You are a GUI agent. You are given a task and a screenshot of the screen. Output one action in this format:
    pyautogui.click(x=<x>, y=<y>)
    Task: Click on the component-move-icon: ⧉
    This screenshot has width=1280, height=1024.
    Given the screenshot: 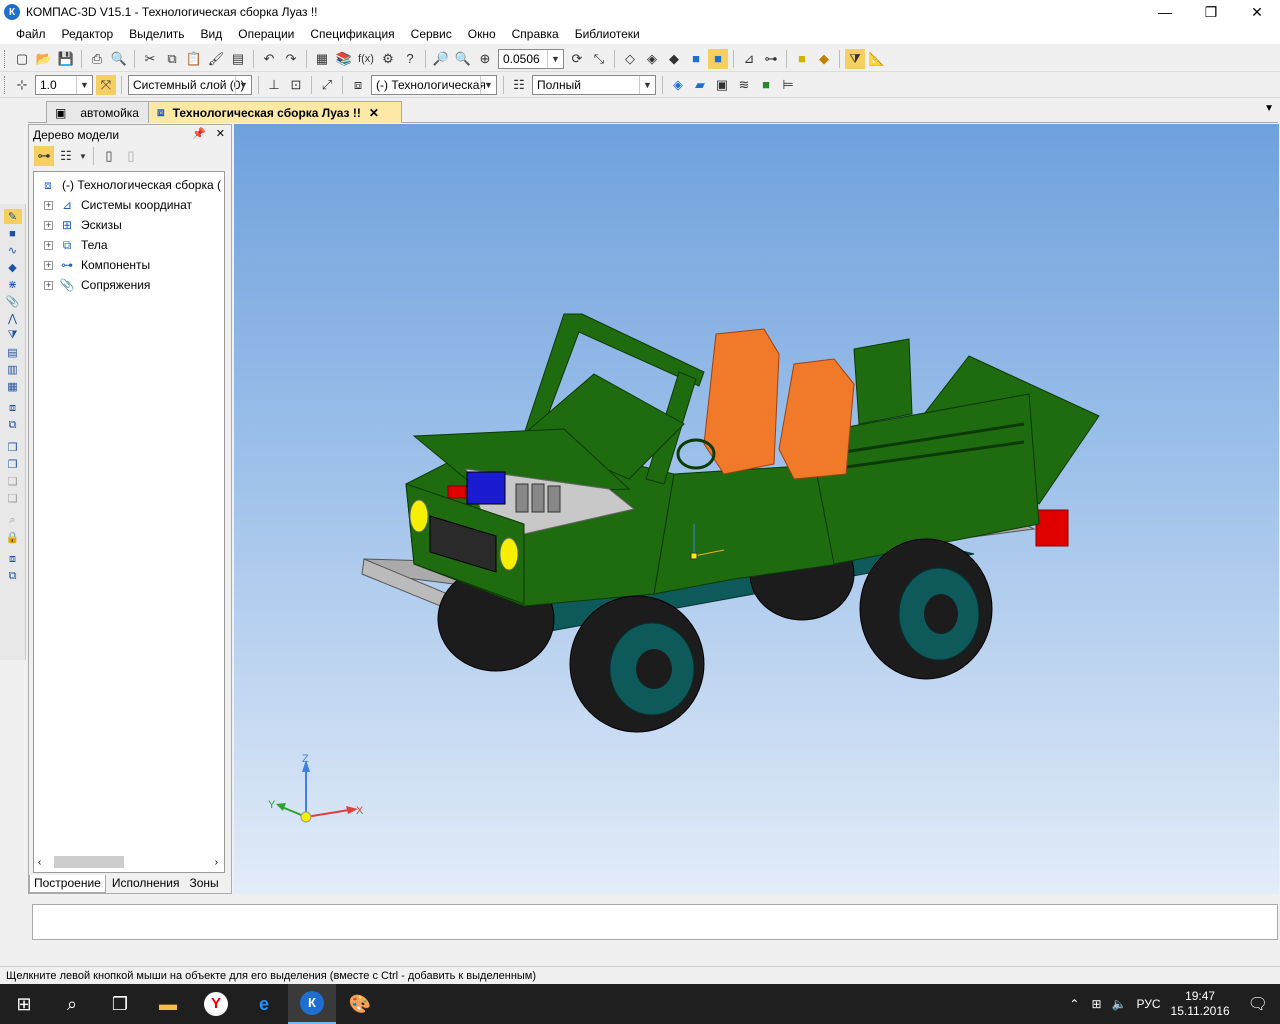 What is the action you would take?
    pyautogui.click(x=13, y=425)
    